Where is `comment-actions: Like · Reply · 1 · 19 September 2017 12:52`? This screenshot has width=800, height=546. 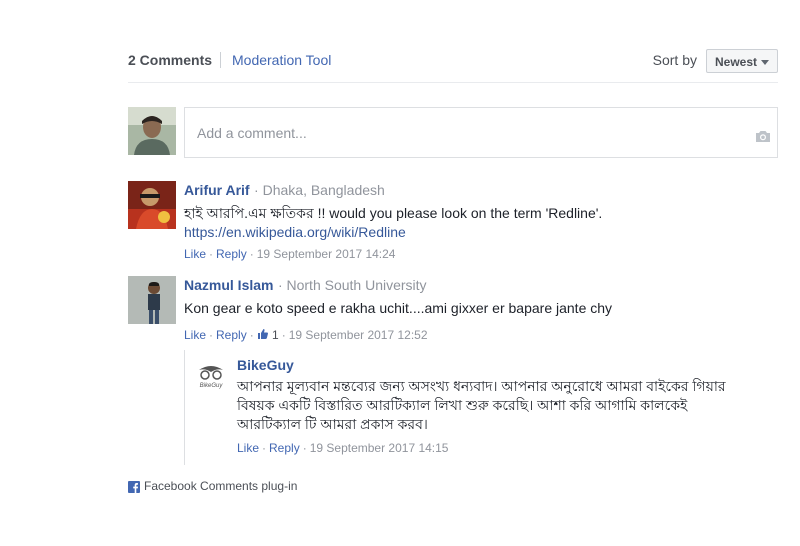
comment-actions: Like · Reply · 1 · 19 September 2017 12:52 is located at coordinates (306, 335).